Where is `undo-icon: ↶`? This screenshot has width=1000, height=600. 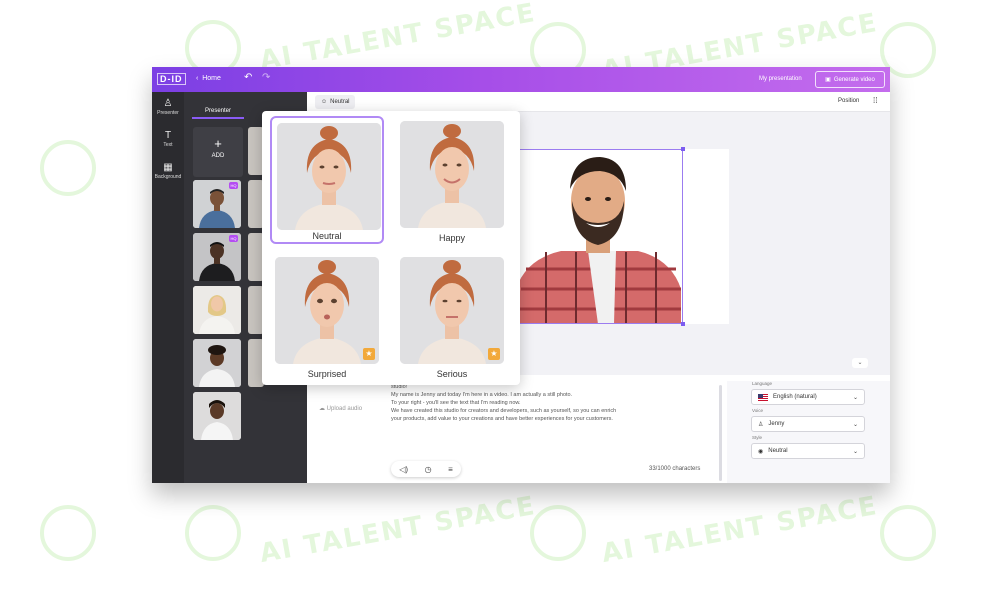
undo-icon: ↶ is located at coordinates (248, 77).